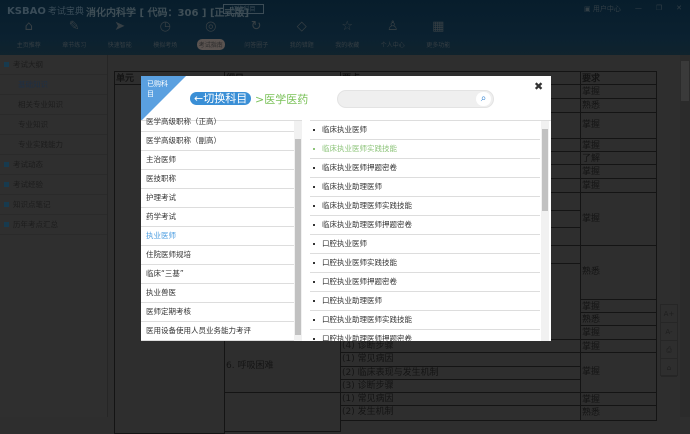 Image resolution: width=690 pixels, height=434 pixels. I want to click on sidebar-item: 专业知识, so click(53, 125).